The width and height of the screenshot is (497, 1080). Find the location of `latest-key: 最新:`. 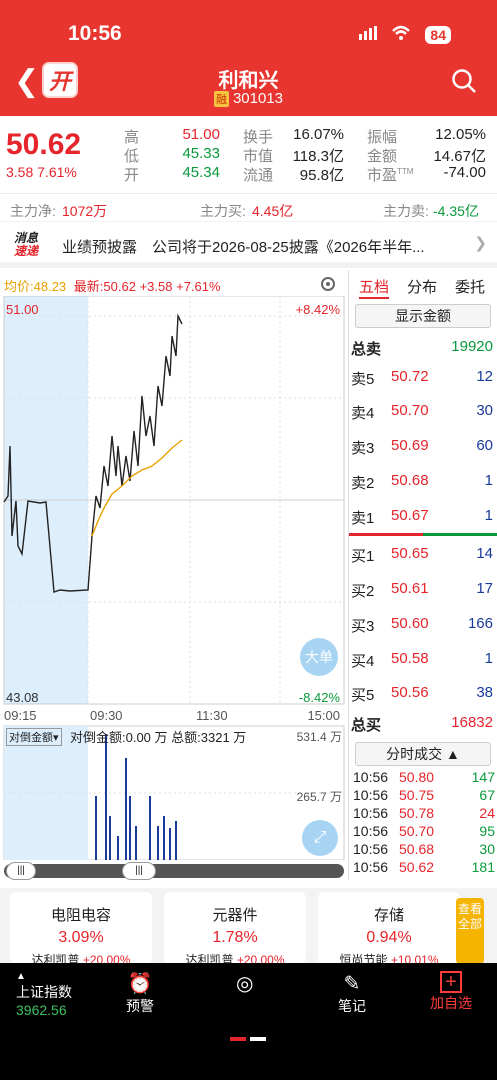

latest-key: 最新: is located at coordinates (88, 286).